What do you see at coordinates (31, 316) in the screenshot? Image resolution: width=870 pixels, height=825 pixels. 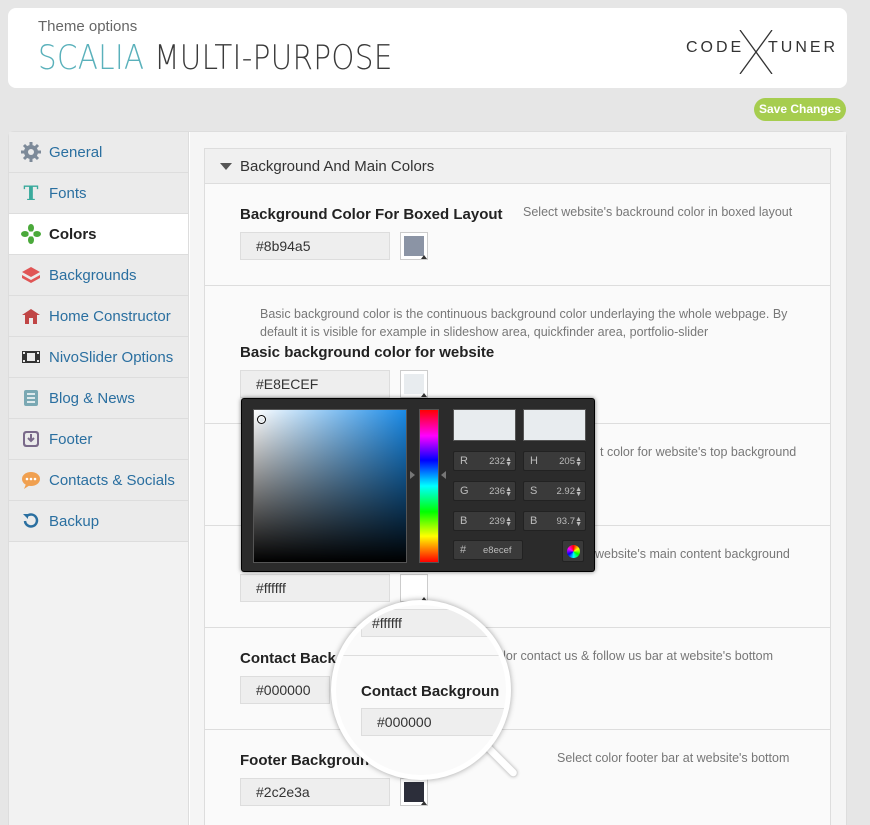 I see `house-icon` at bounding box center [31, 316].